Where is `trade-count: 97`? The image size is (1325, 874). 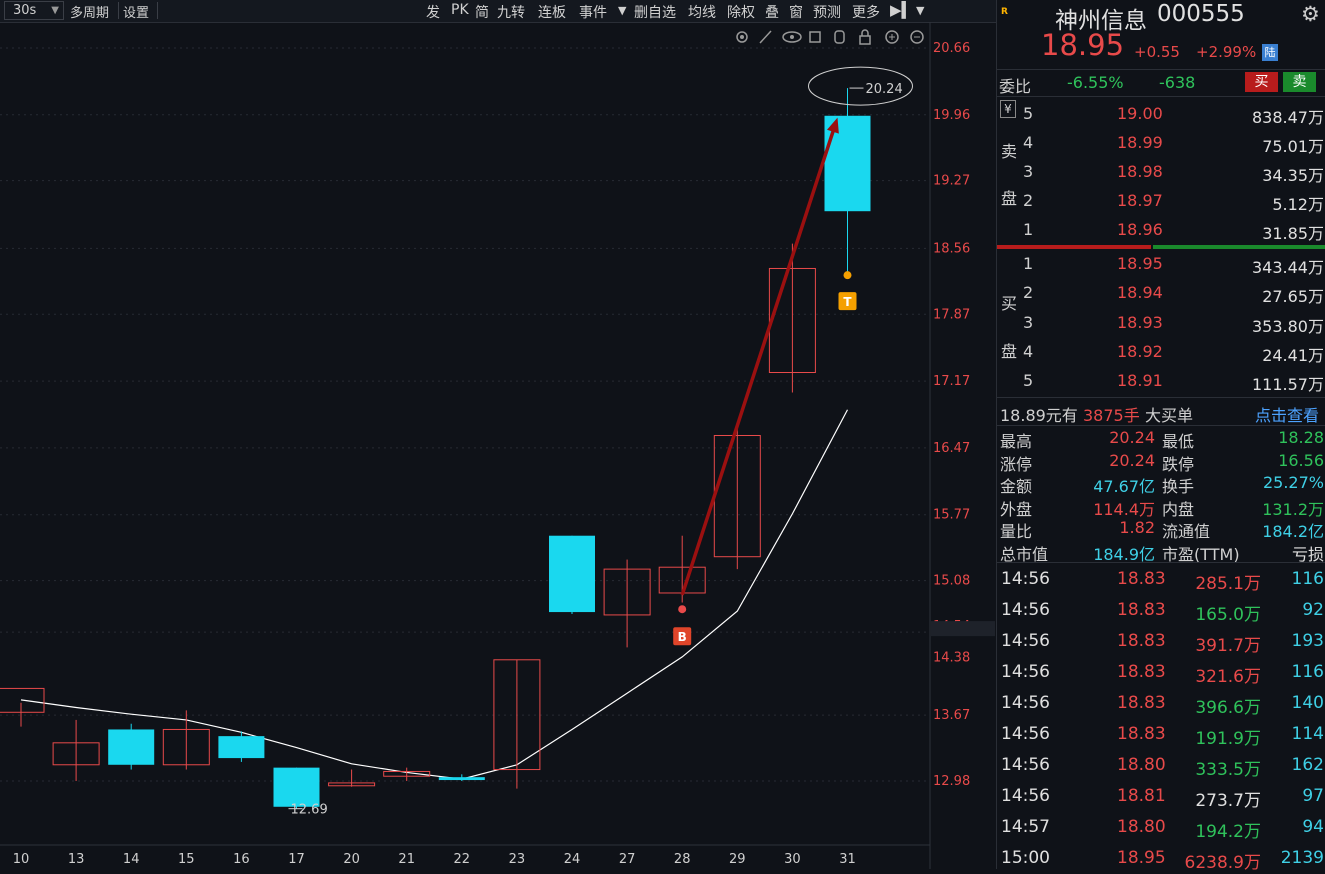 trade-count: 97 is located at coordinates (1313, 796).